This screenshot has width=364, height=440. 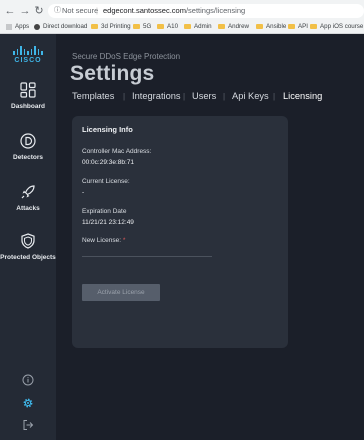 What do you see at coordinates (60, 26) in the screenshot?
I see `bookmark-direct-download: Direct download` at bounding box center [60, 26].